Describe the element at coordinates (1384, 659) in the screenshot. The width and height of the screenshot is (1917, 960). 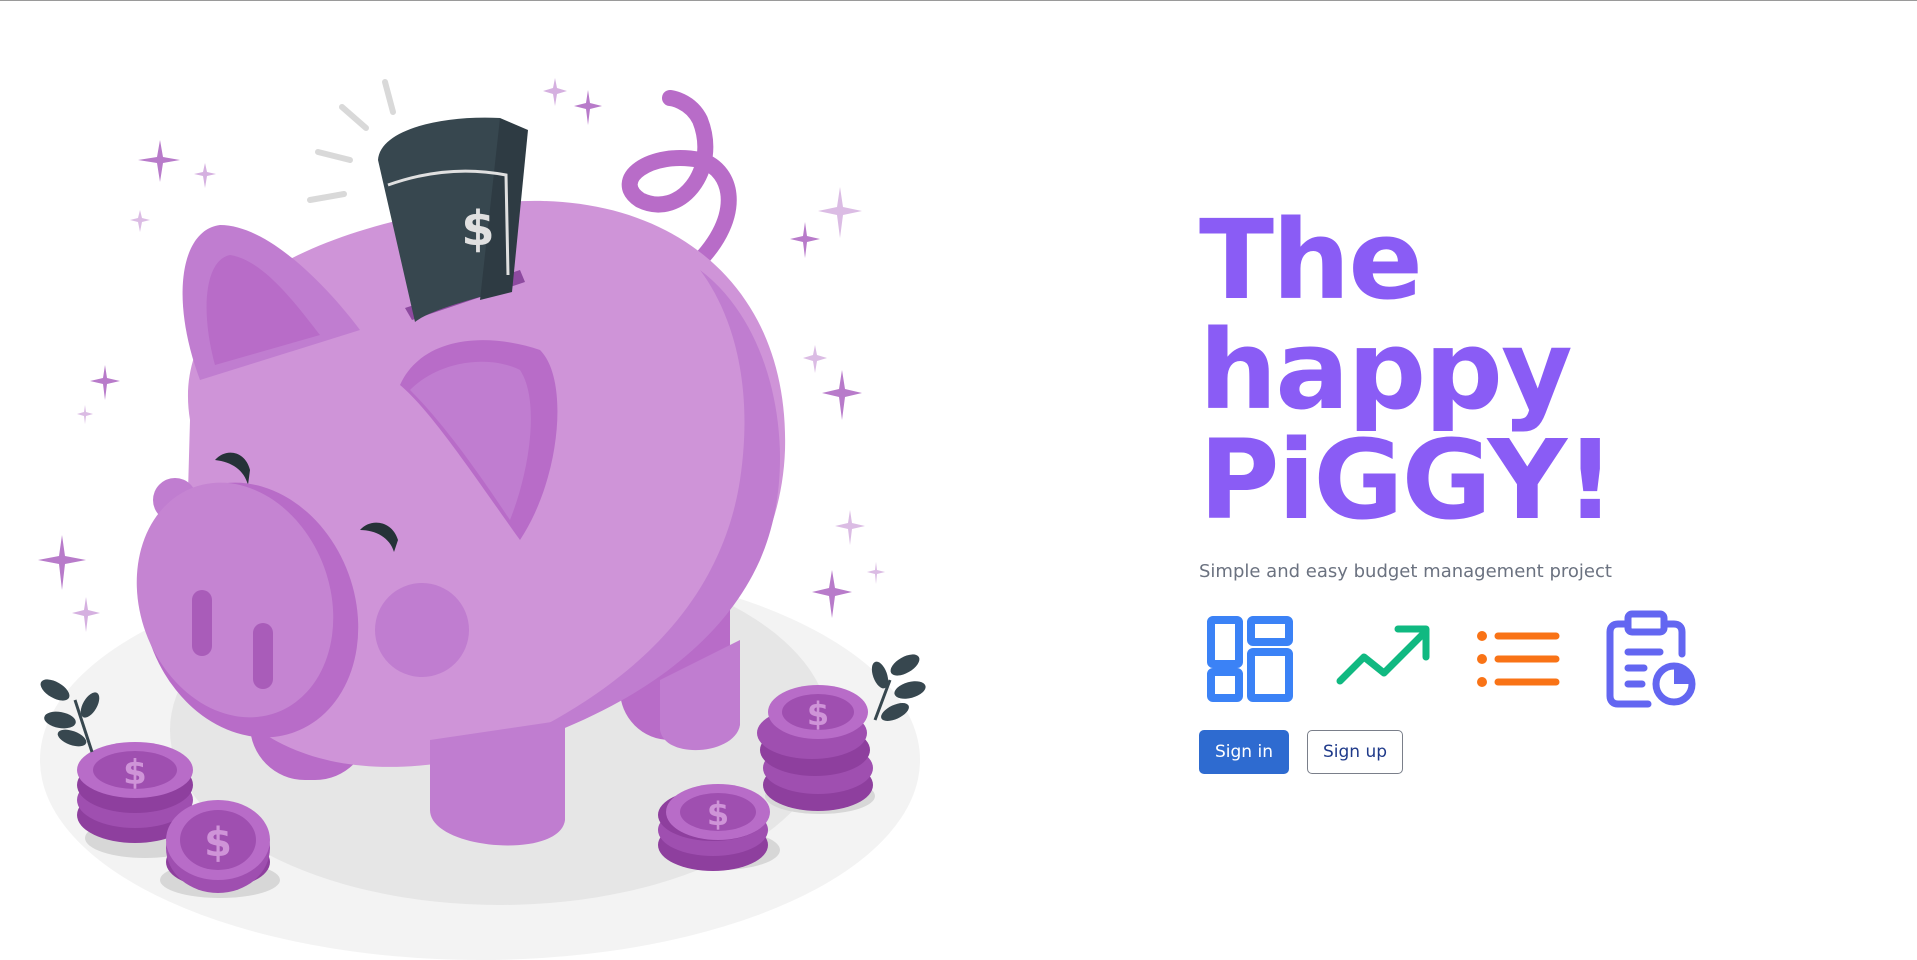
I see `trending-up-icon` at that location.